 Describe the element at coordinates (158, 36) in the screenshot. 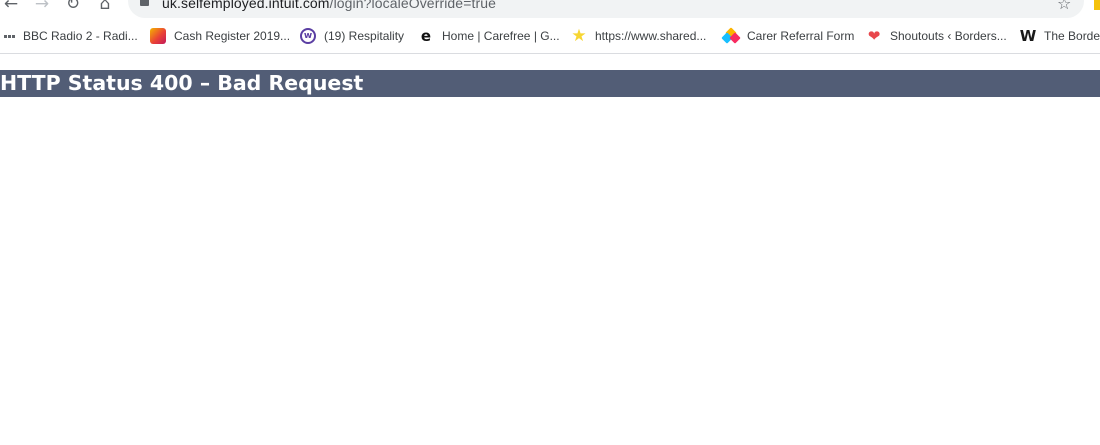

I see `cash-register-favicon` at that location.